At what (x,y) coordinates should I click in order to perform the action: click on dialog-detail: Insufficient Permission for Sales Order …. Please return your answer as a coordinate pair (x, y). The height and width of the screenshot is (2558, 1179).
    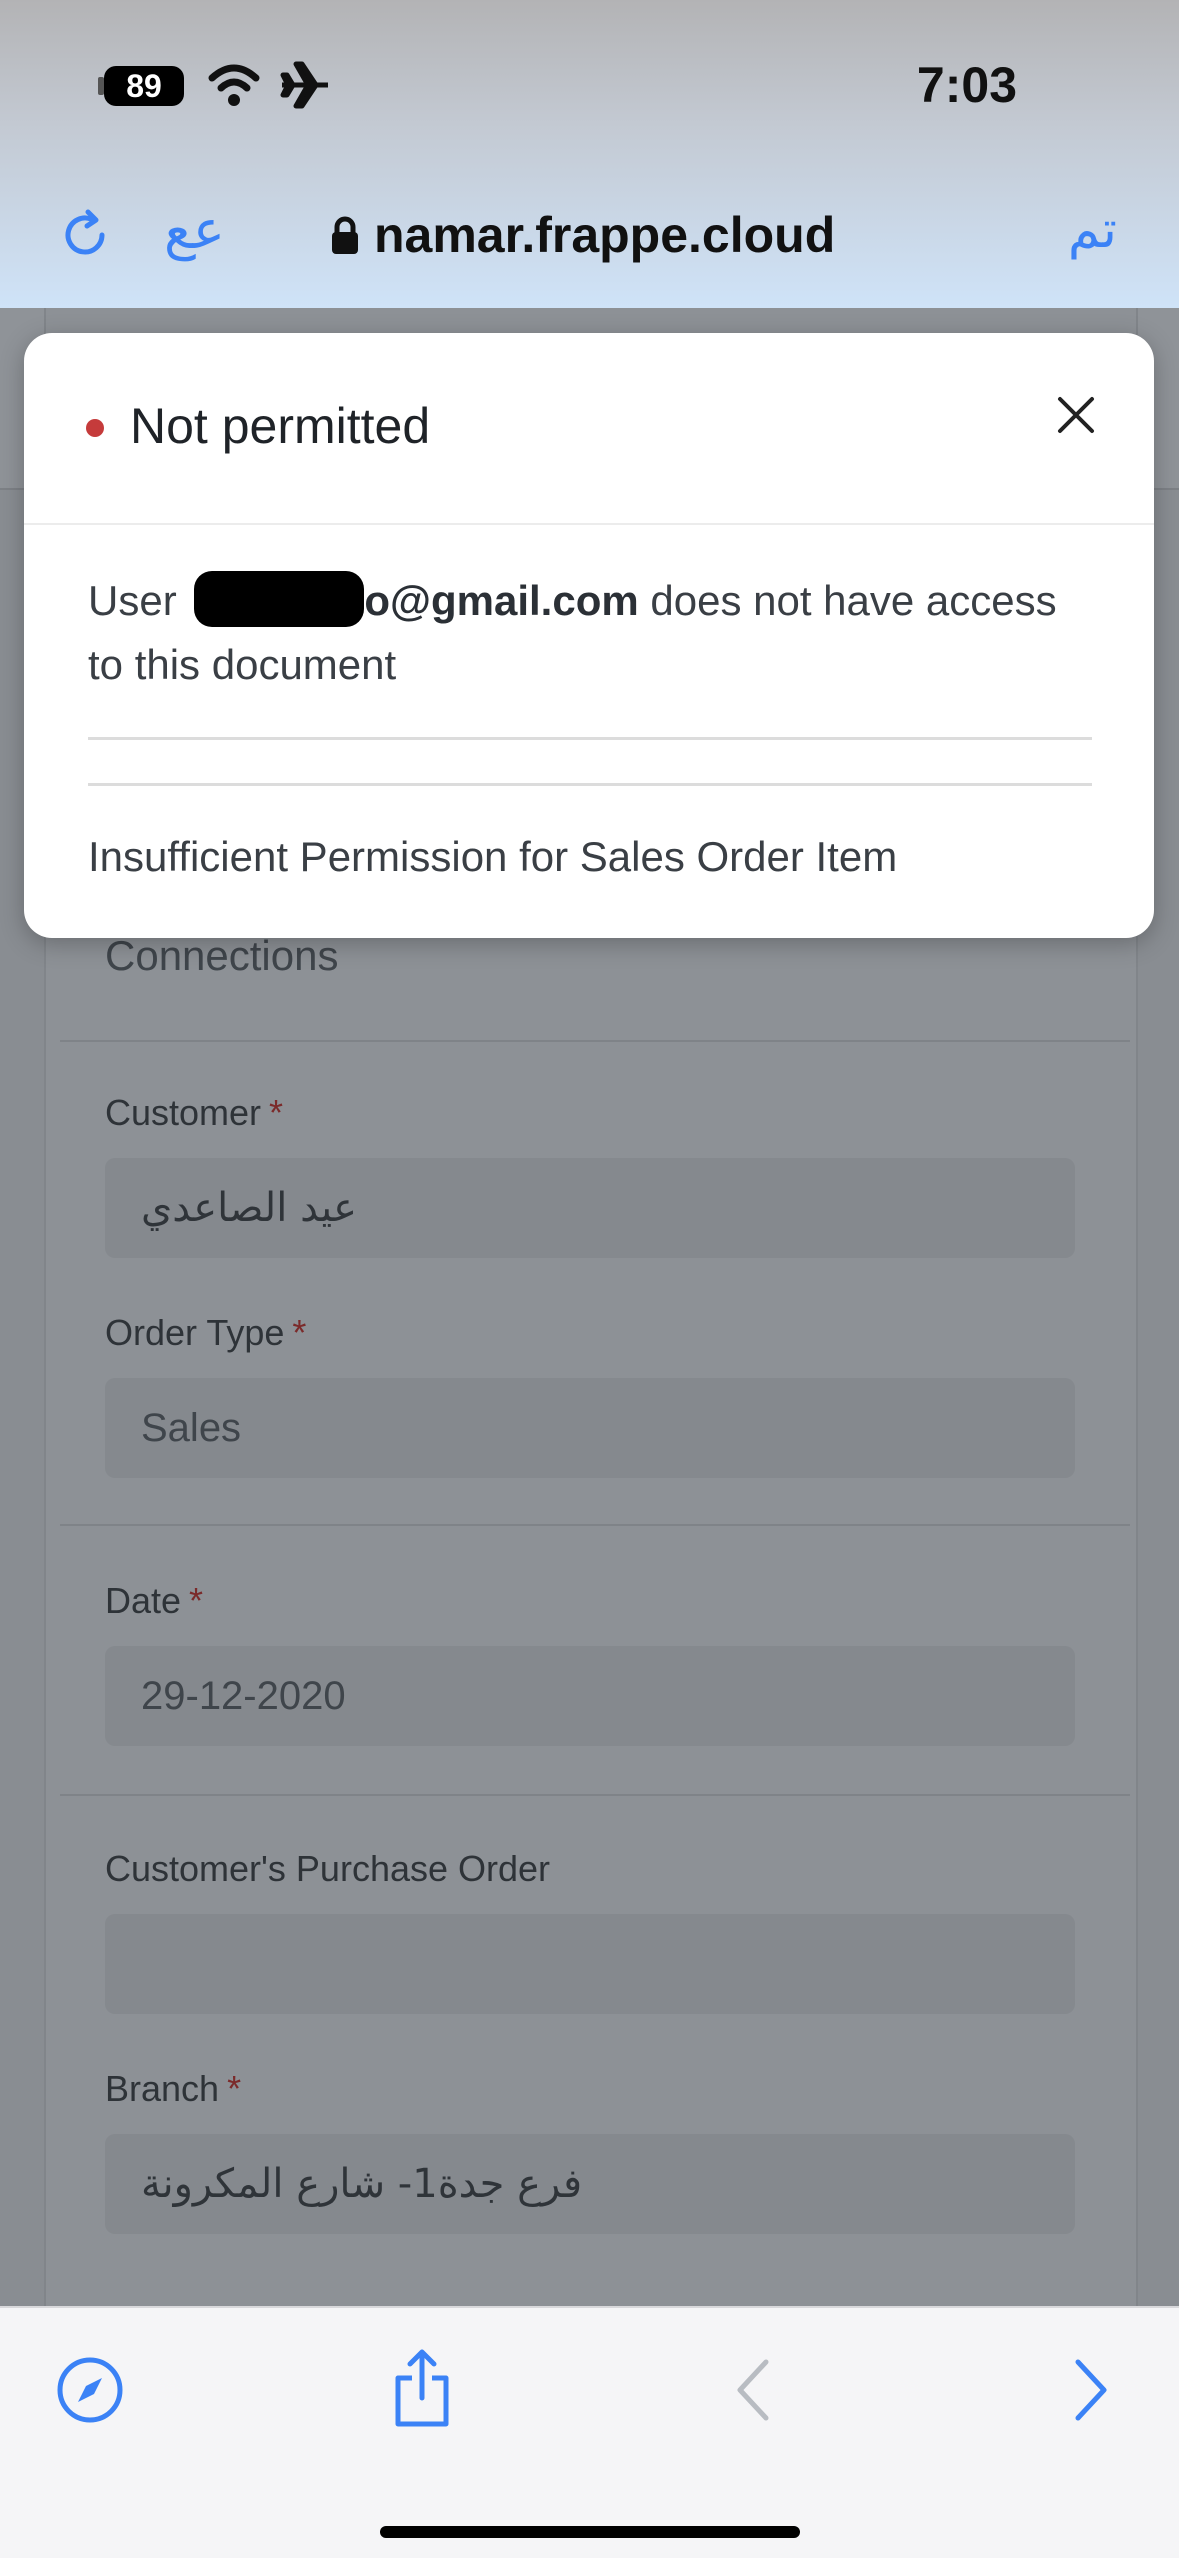
    Looking at the image, I should click on (493, 856).